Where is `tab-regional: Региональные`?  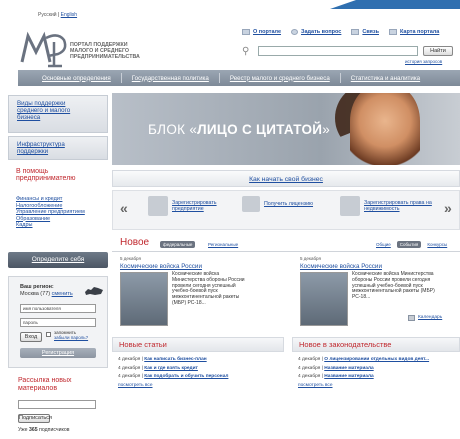
tab-regional: Региональные is located at coordinates (223, 244).